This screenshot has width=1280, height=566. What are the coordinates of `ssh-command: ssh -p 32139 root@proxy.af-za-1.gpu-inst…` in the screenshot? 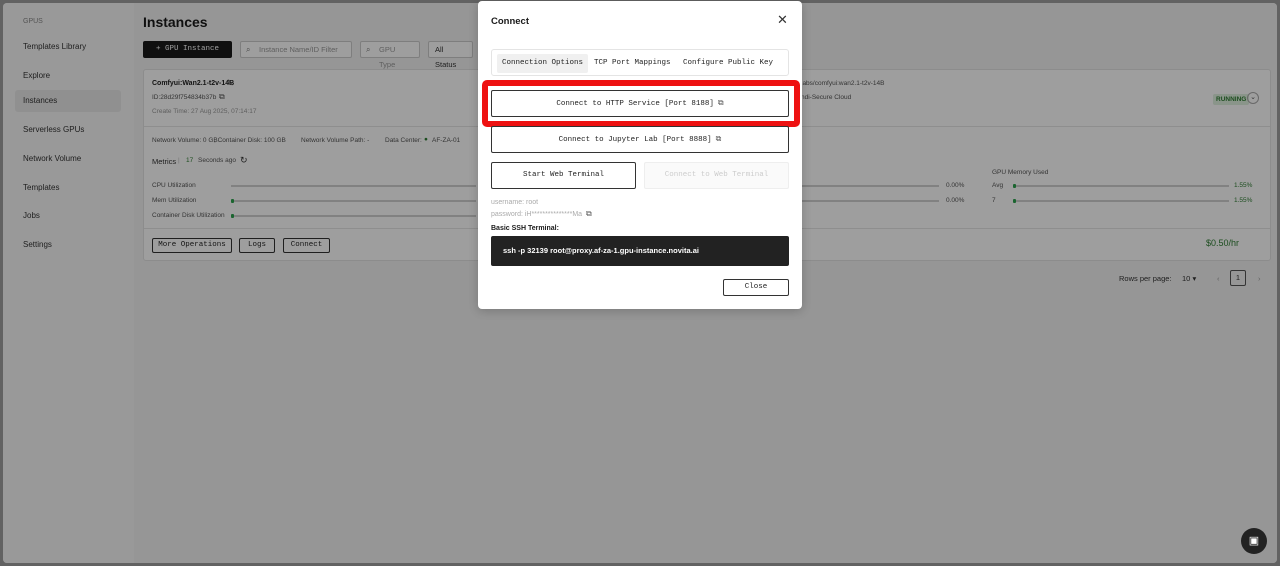 It's located at (640, 251).